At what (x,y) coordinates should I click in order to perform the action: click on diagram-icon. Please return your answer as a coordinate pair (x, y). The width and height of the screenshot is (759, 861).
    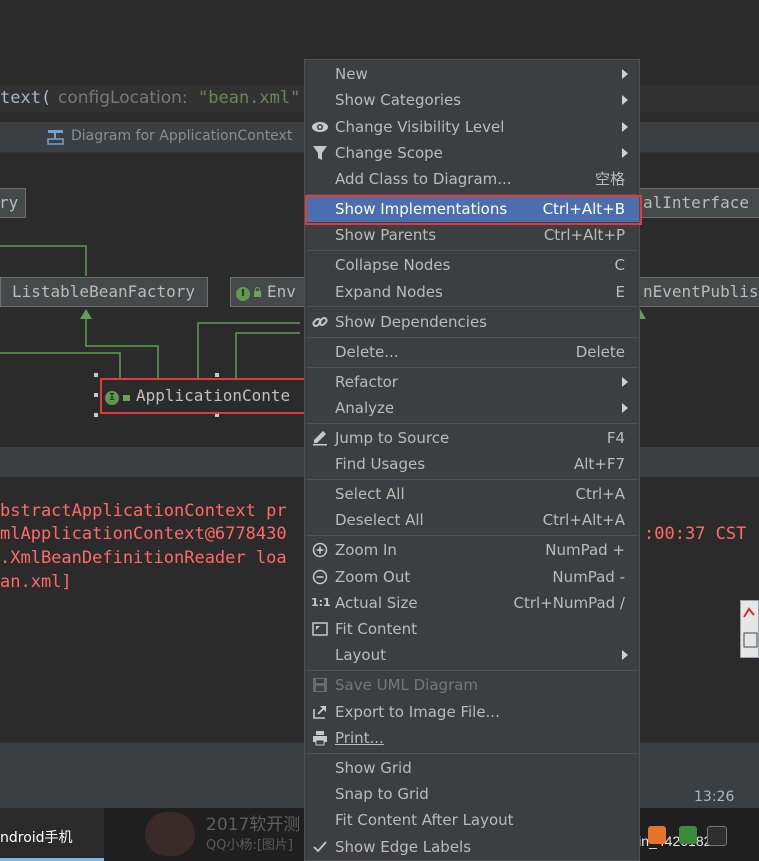
    Looking at the image, I should click on (55, 137).